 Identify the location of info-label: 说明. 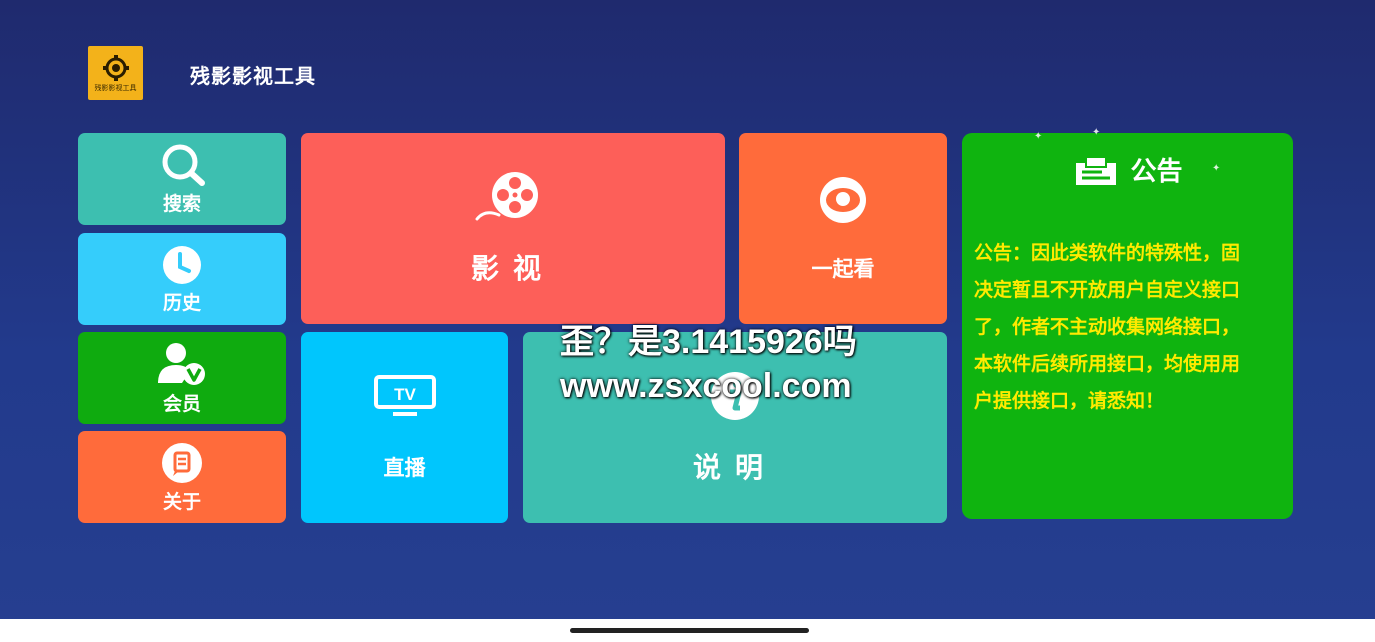
(734, 467).